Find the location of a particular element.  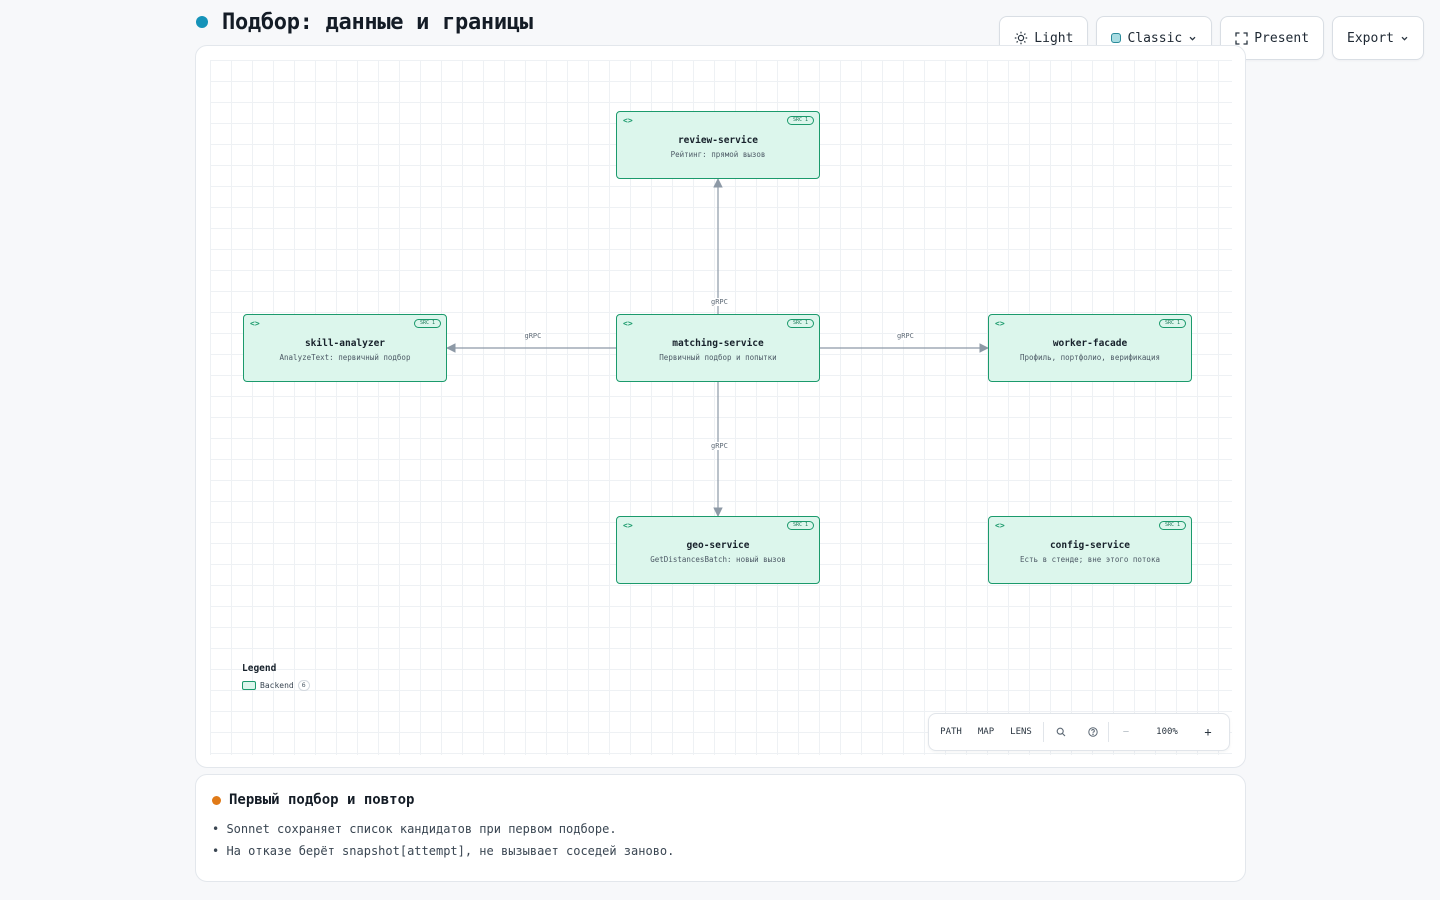

node-title: review-service is located at coordinates (718, 140).